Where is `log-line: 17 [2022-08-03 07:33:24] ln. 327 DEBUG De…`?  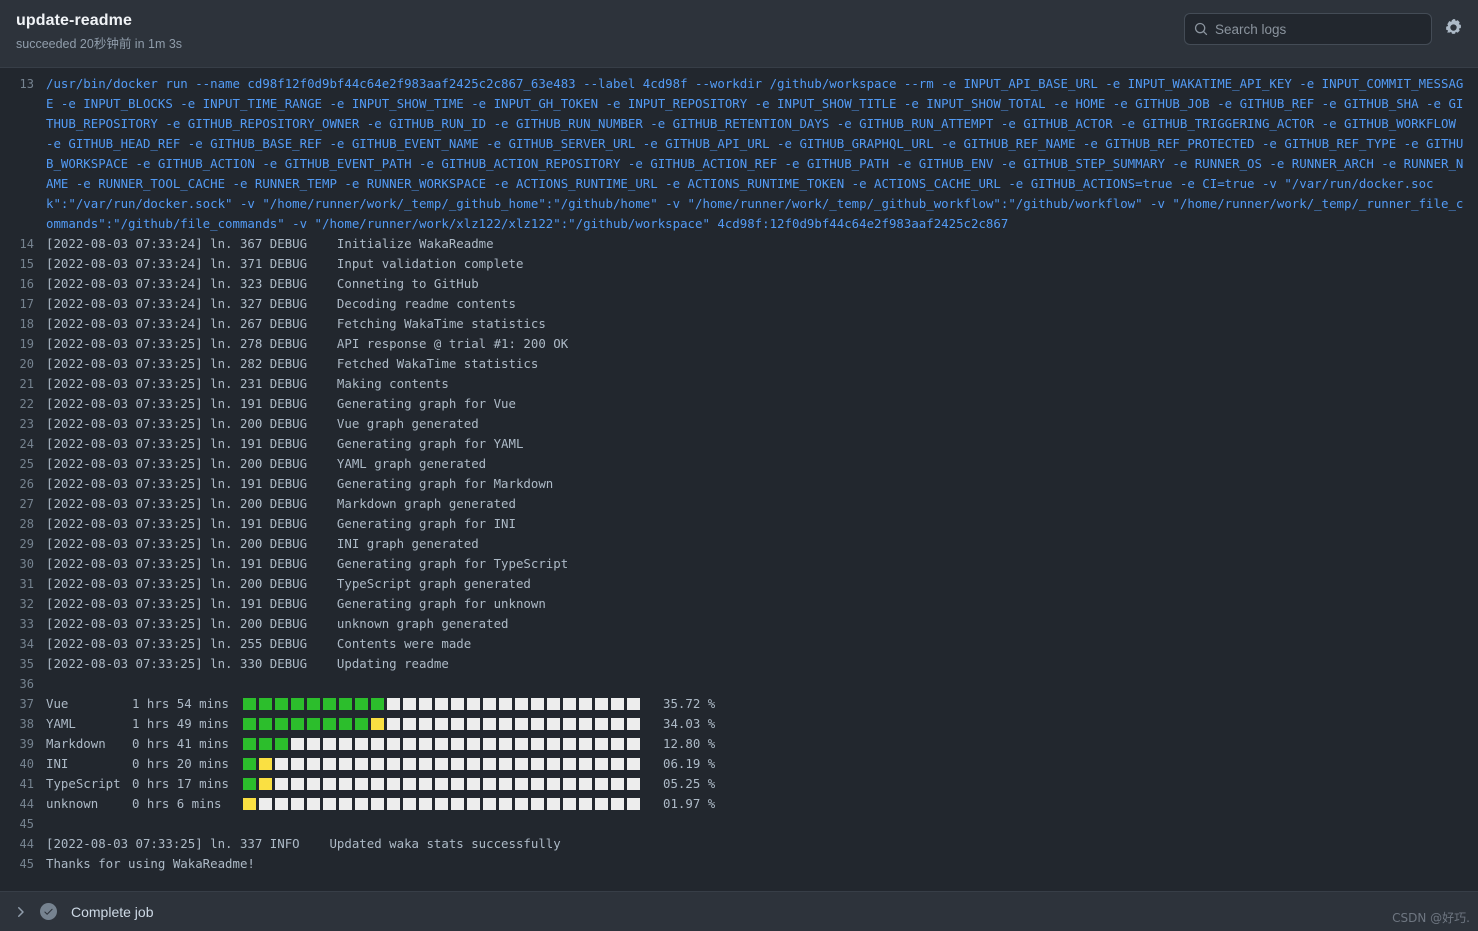
log-line: 17 [2022-08-03 07:33:24] ln. 327 DEBUG De… is located at coordinates (739, 304).